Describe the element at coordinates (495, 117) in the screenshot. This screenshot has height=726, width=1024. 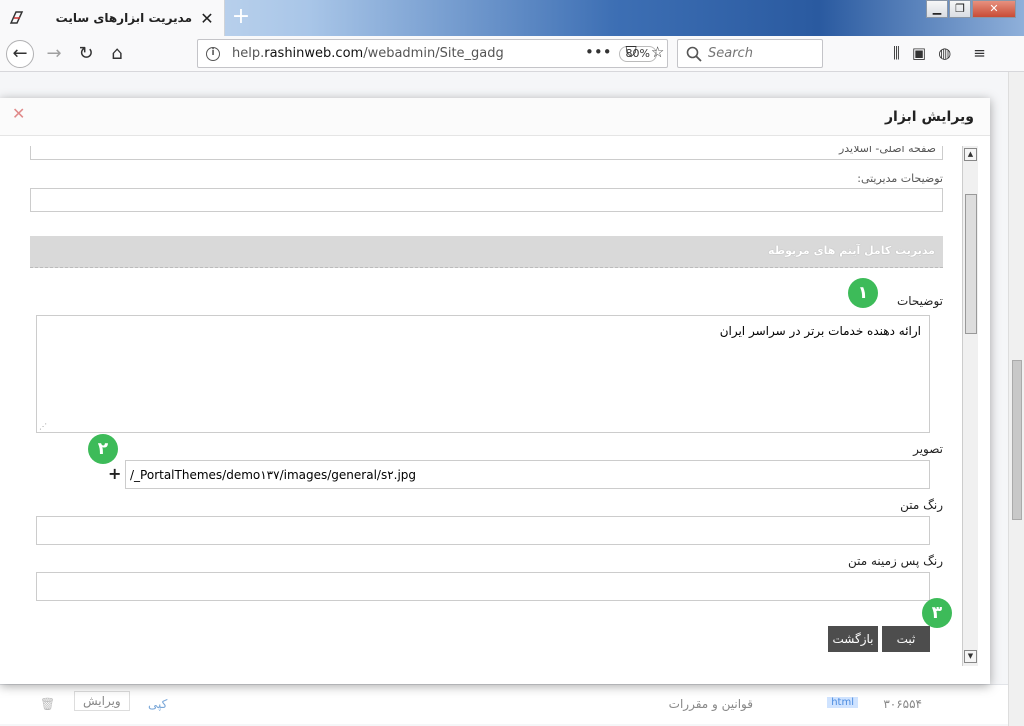
I see `modal-header: ✕ ویرایش ابزار` at that location.